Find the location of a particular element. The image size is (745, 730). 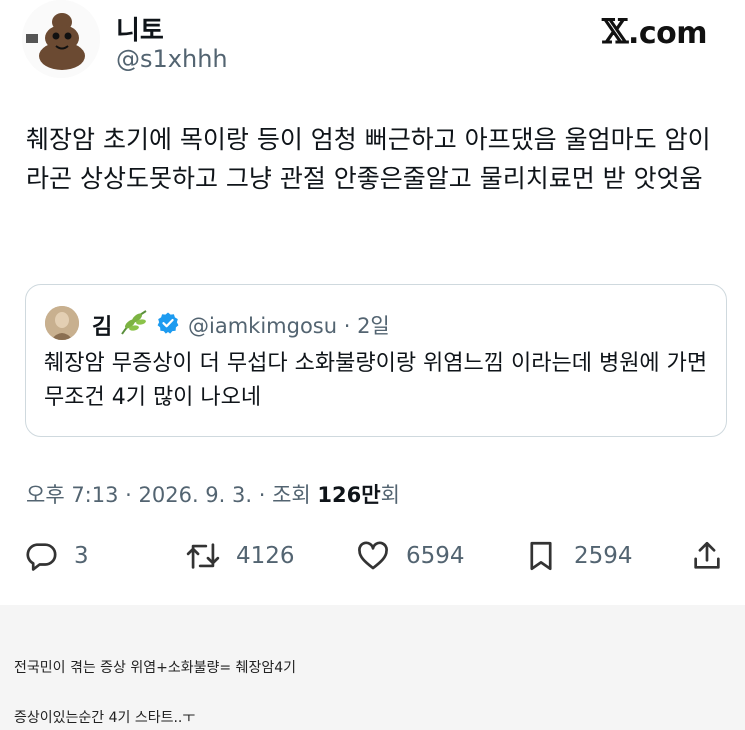

tweet-meta: 오후 7:13 · 2026. 9. 3. · 조회 126만회 is located at coordinates (213, 494).